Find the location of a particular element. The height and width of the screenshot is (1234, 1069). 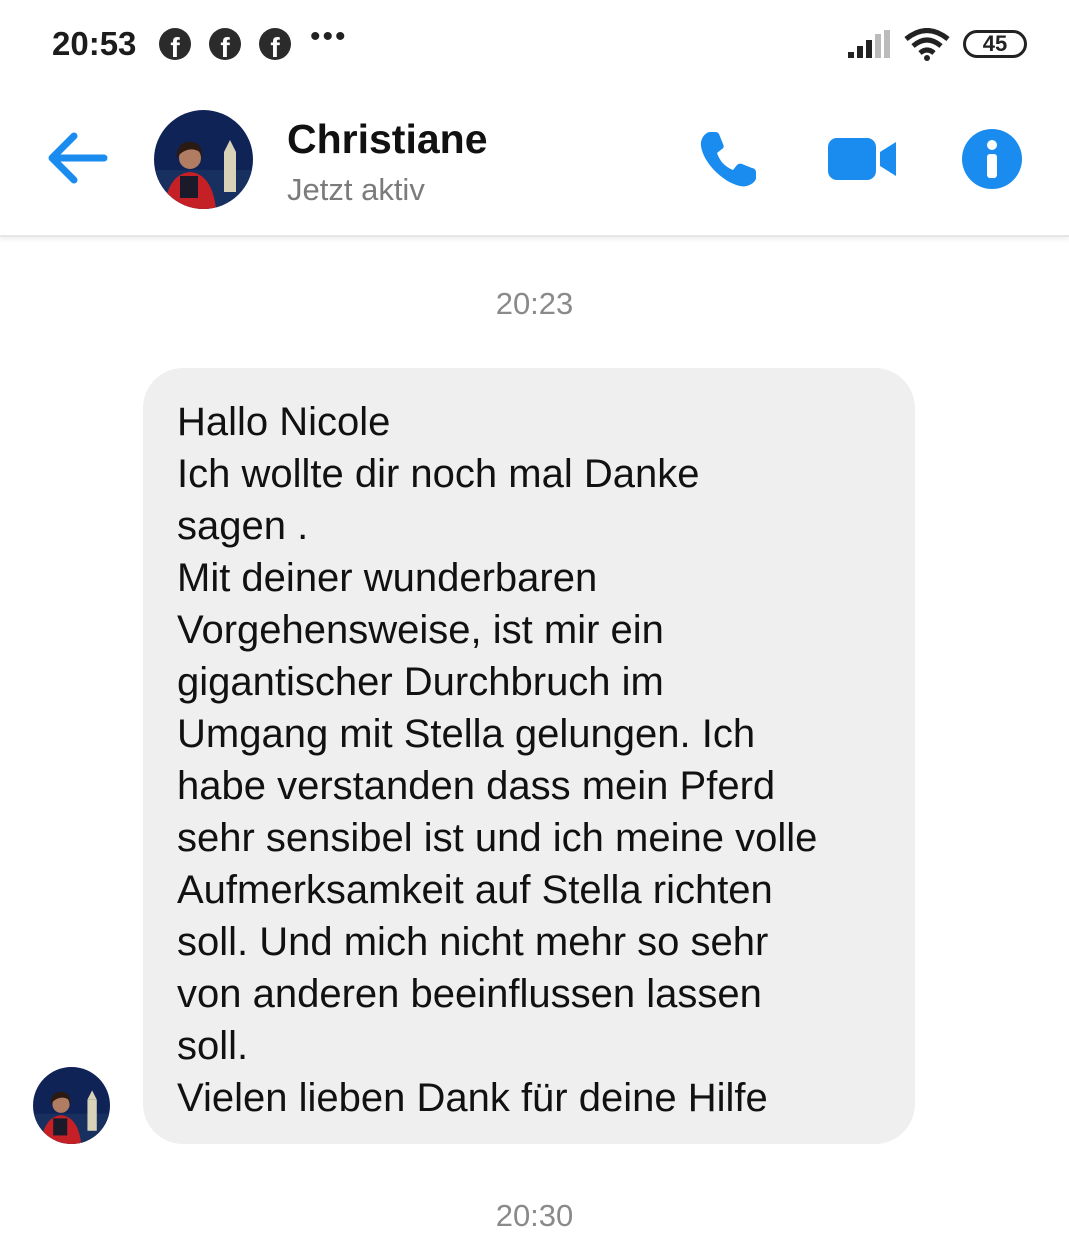

message-text-line: sagen . is located at coordinates (243, 526).